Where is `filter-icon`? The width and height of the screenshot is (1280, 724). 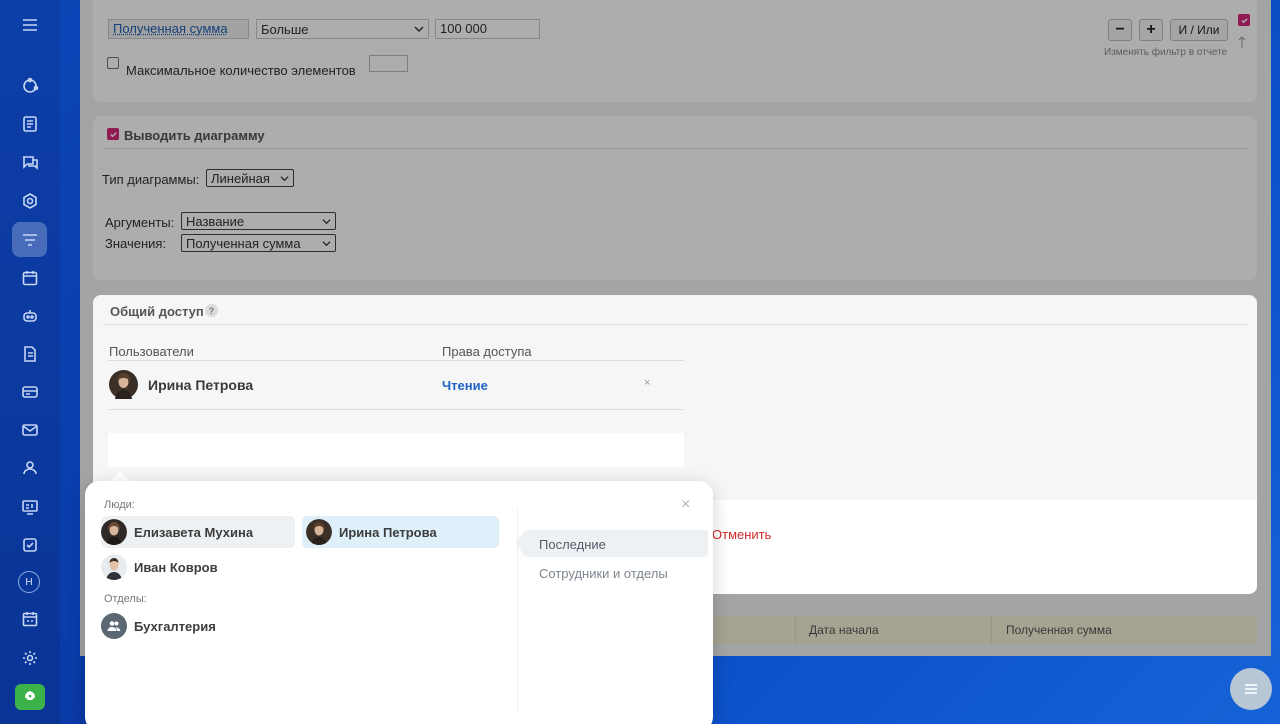
filter-icon is located at coordinates (29, 239).